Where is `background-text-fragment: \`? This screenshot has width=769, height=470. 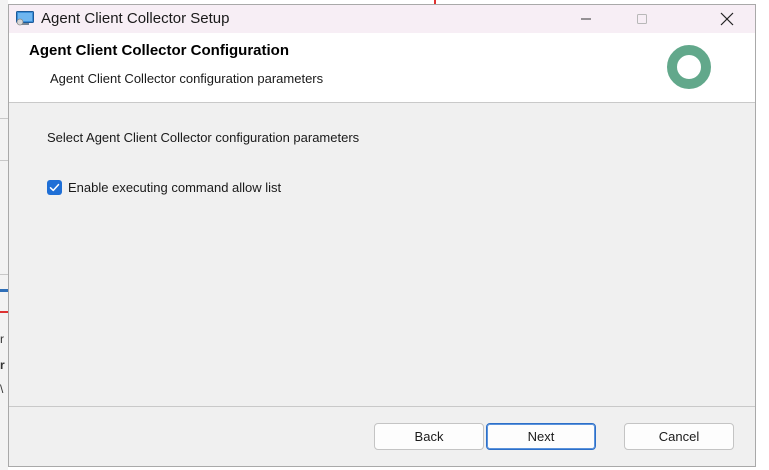
background-text-fragment: \ is located at coordinates (2, 389).